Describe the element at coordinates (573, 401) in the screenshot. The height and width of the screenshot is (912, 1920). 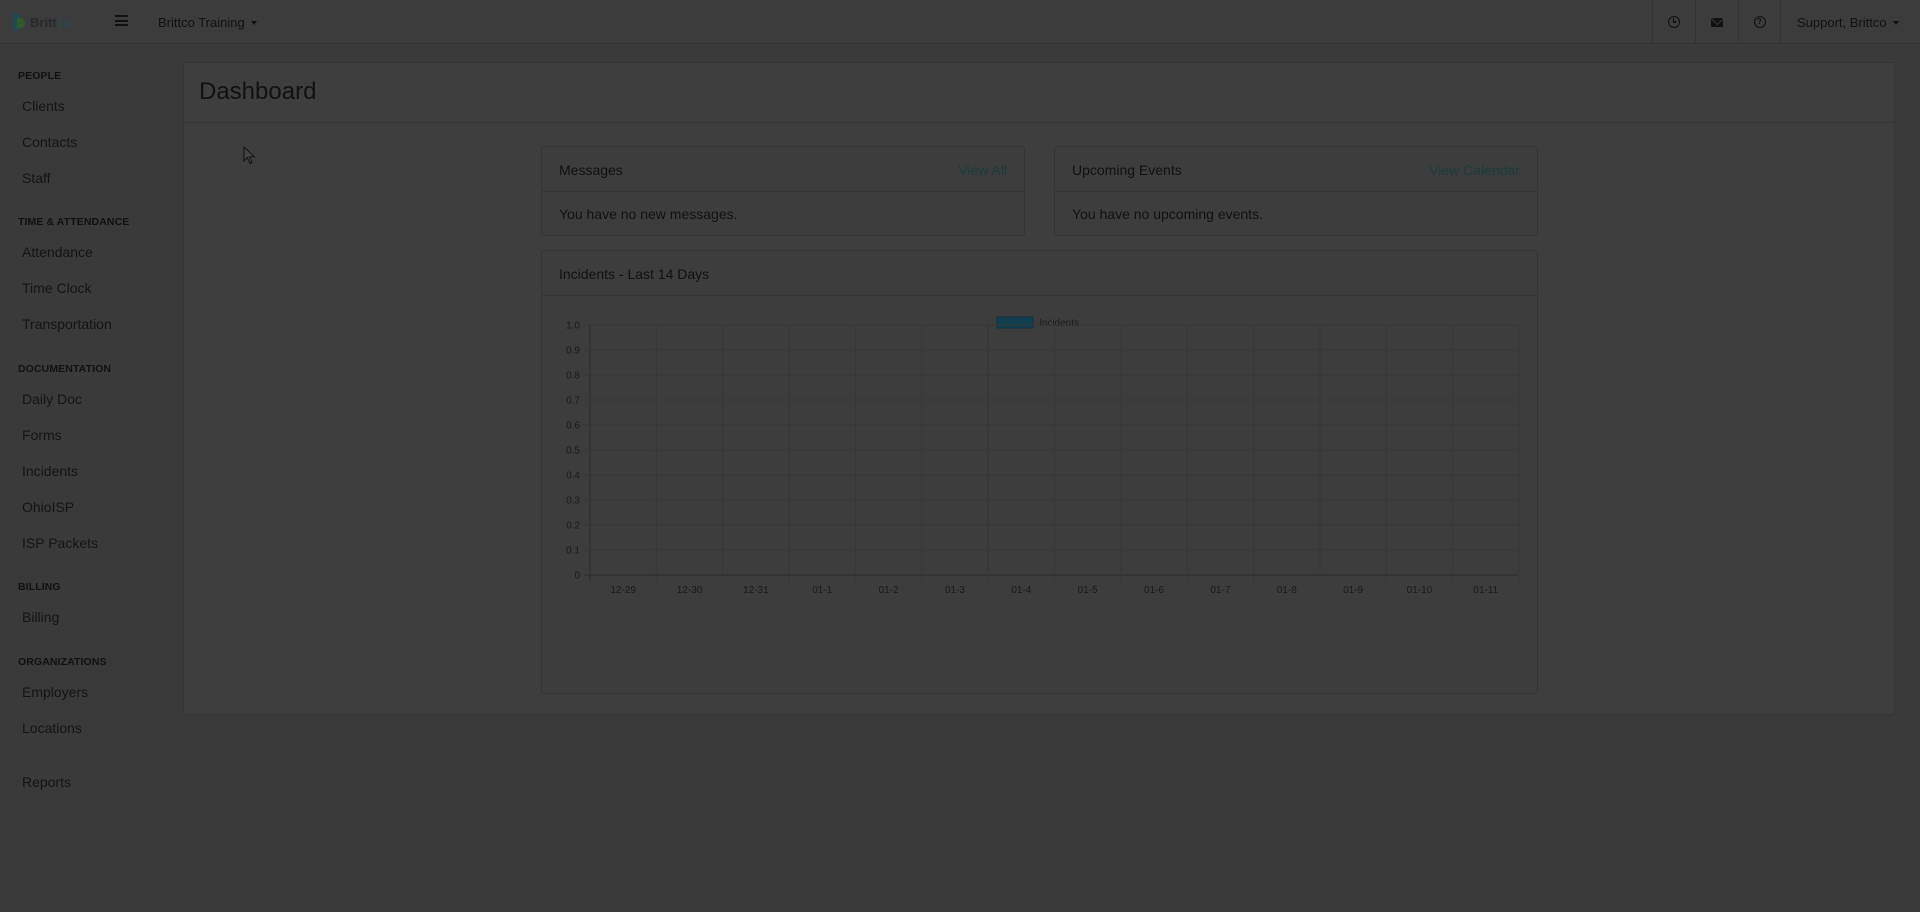
I see `y-tick-label: 0.7` at that location.